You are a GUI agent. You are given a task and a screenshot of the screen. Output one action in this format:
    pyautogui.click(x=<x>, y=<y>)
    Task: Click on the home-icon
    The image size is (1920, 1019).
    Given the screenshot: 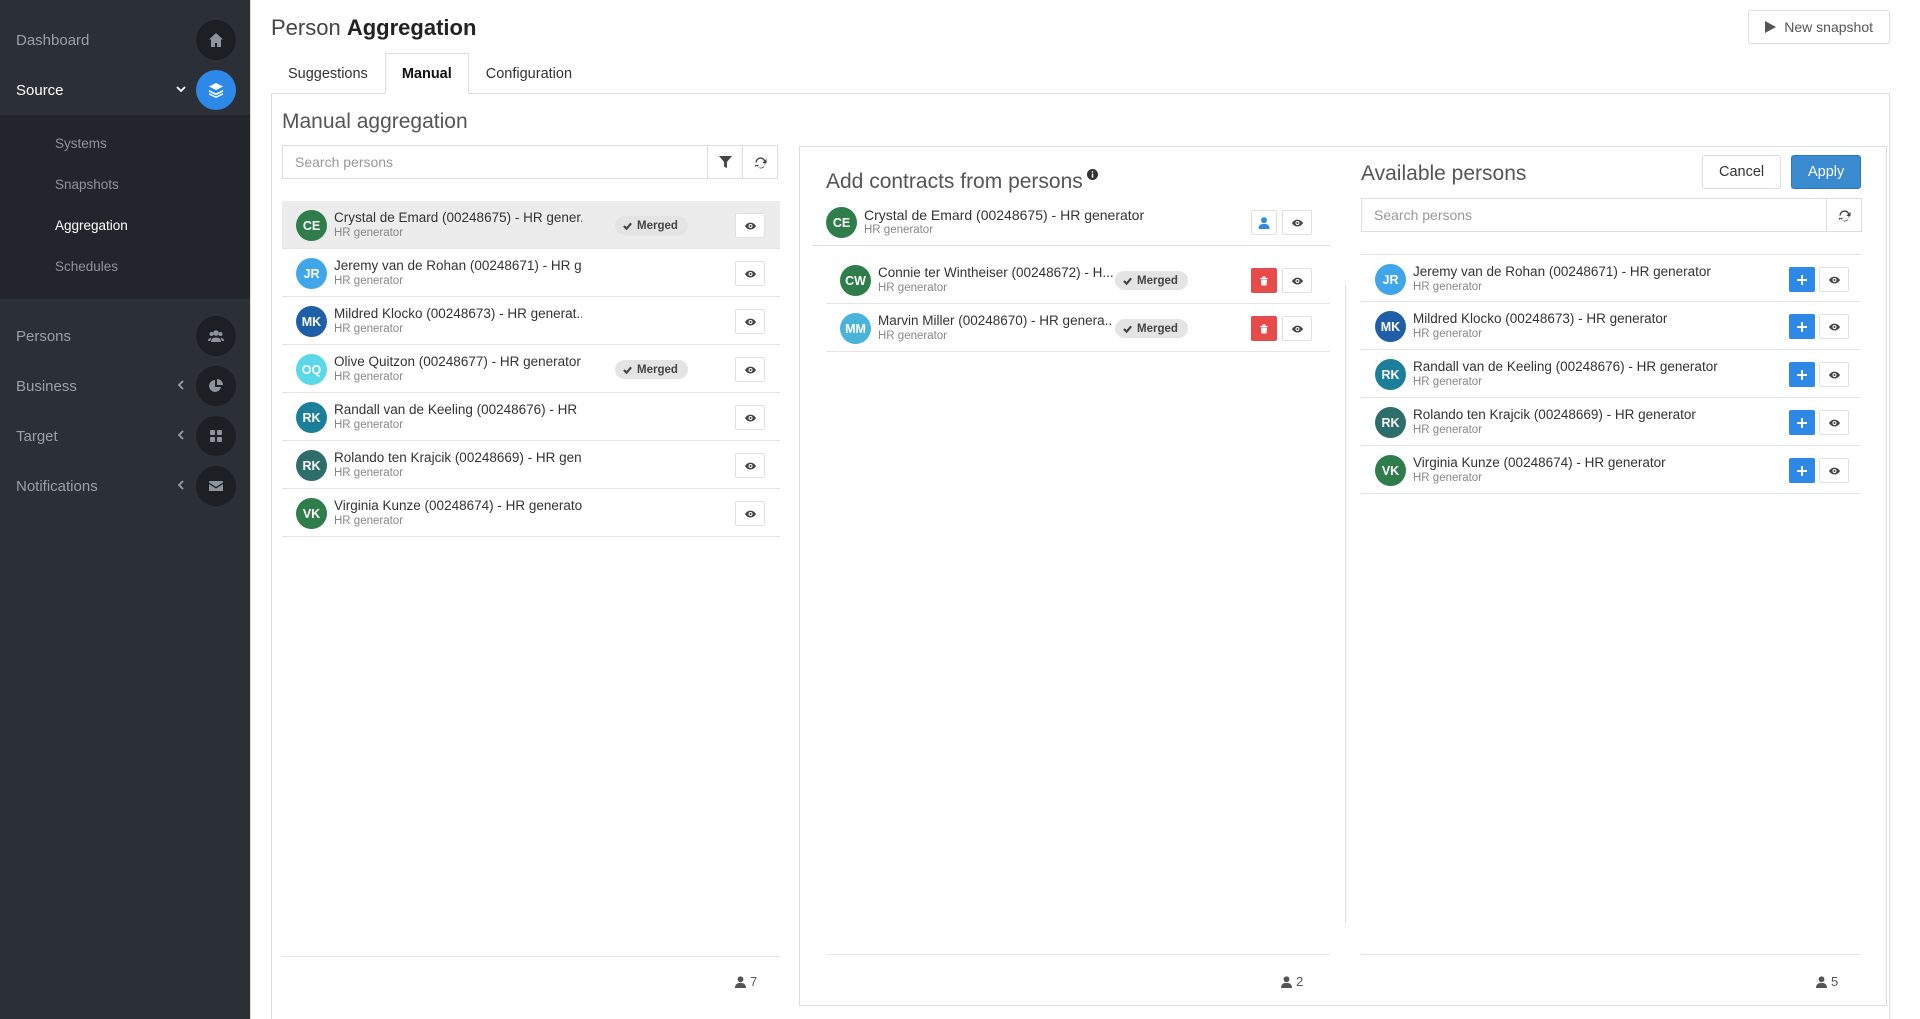 What is the action you would take?
    pyautogui.click(x=216, y=40)
    